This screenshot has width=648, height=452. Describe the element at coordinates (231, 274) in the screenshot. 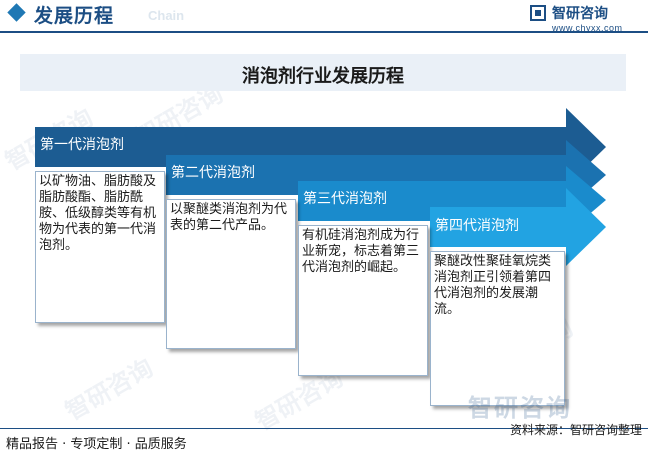

I see `gen-2-description: 以聚醚类消泡剂为代表的第二代产品。` at that location.